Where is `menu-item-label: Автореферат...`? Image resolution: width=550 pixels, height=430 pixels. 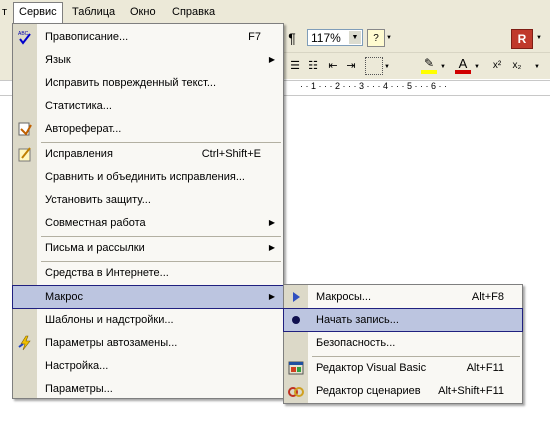 menu-item-label: Автореферат... is located at coordinates (83, 129).